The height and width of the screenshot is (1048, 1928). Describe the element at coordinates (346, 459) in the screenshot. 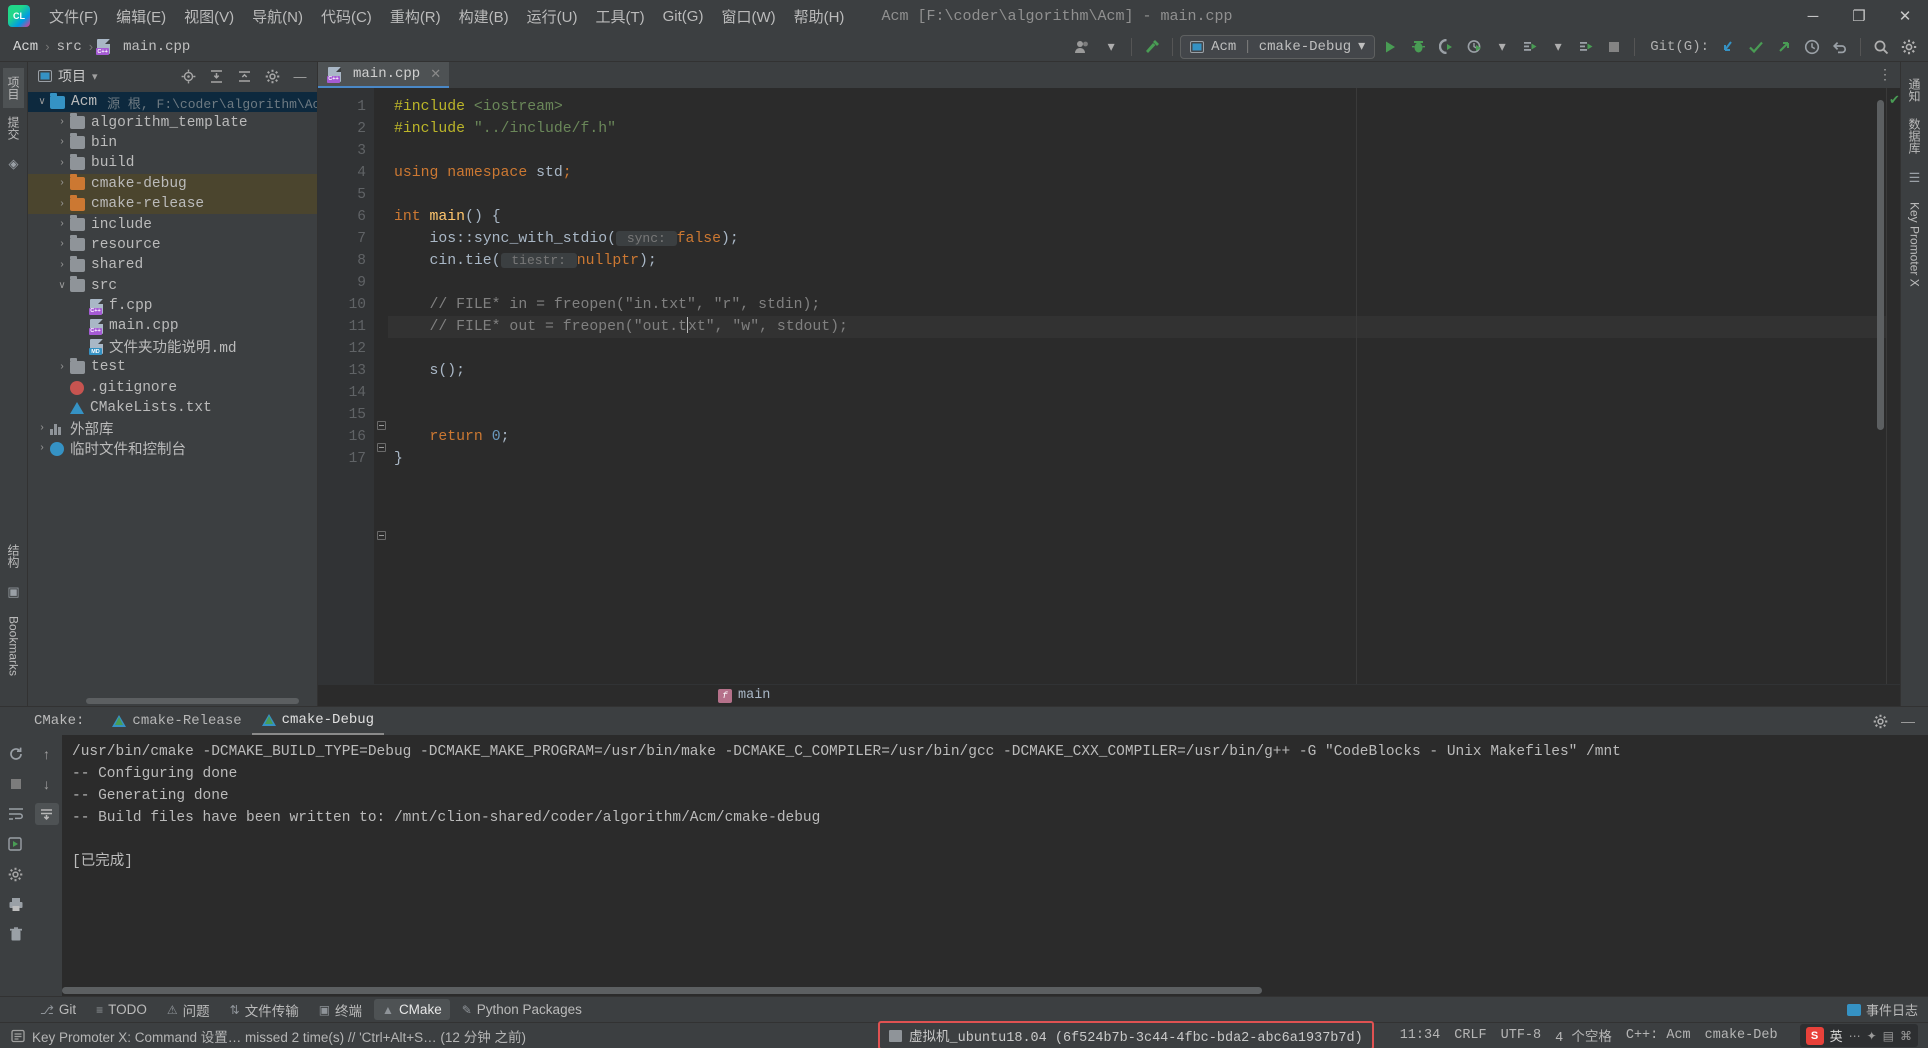

I see `line-number: 17` at that location.